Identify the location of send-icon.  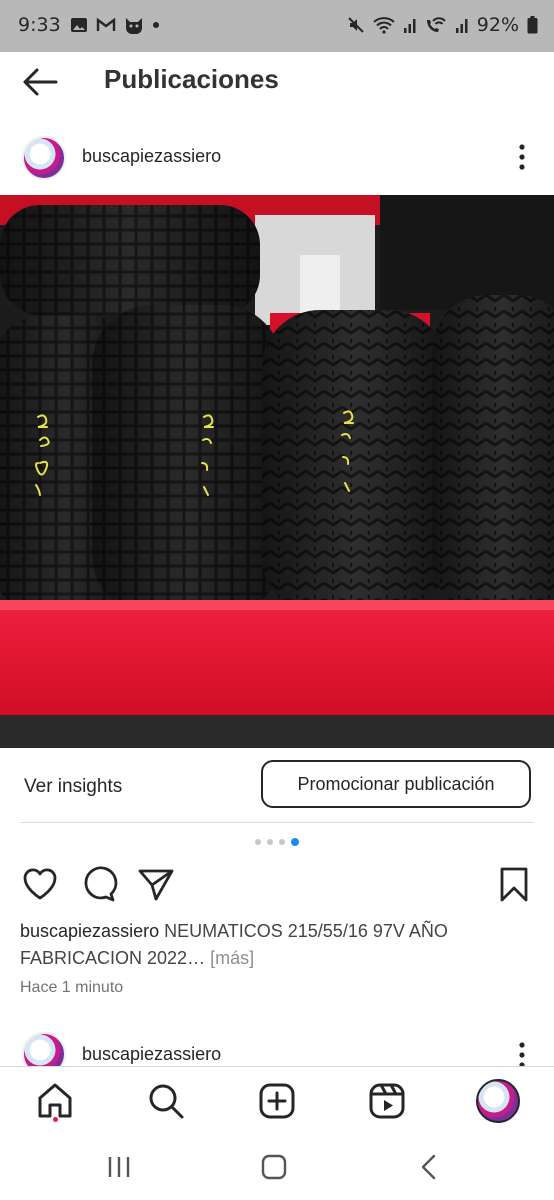
(156, 885).